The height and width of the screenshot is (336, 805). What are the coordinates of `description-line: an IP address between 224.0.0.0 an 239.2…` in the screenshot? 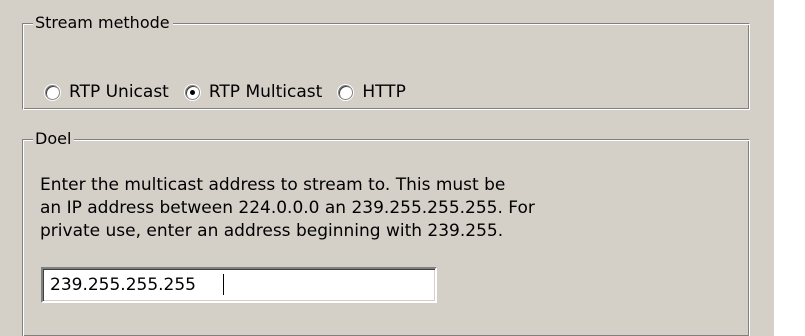 It's located at (287, 208).